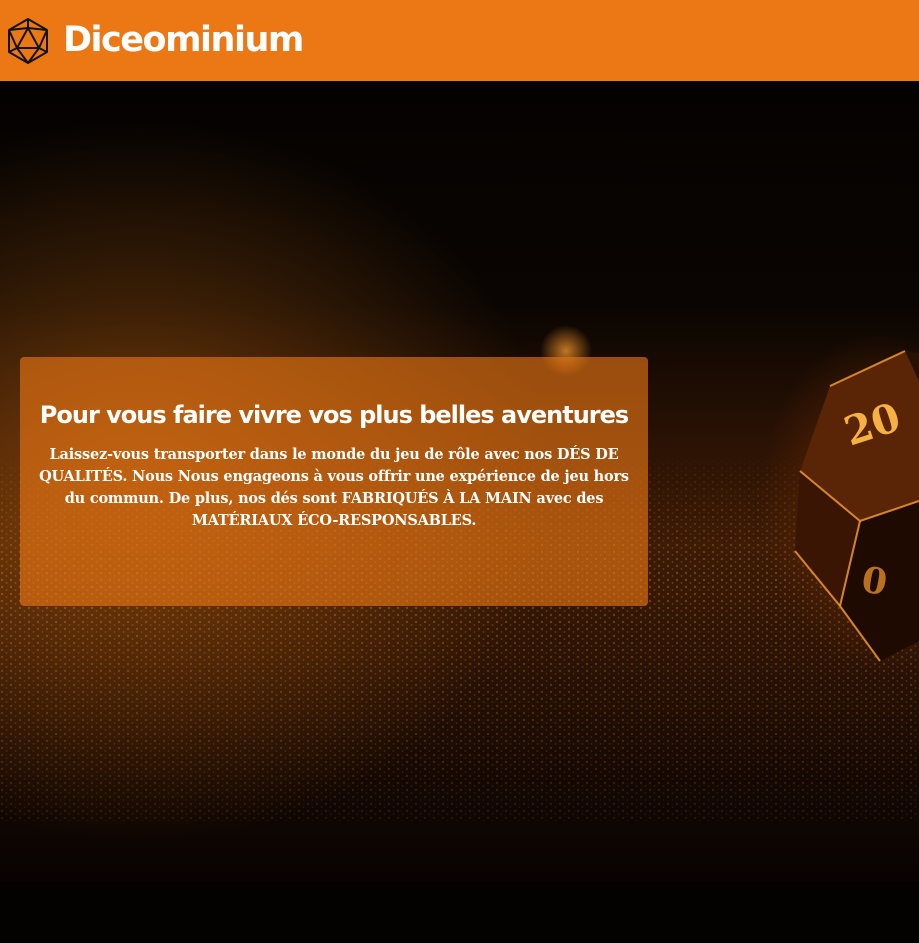  Describe the element at coordinates (459, 40) in the screenshot. I see `site-header: Diceominium` at that location.